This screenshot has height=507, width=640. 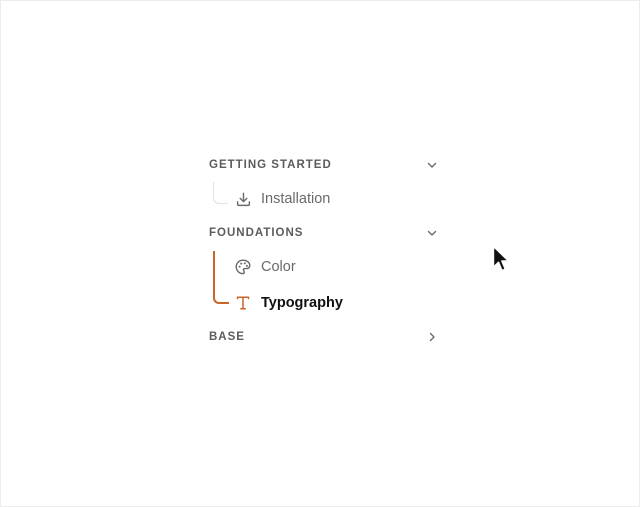 What do you see at coordinates (325, 337) in the screenshot?
I see `section-header-base: BASE` at bounding box center [325, 337].